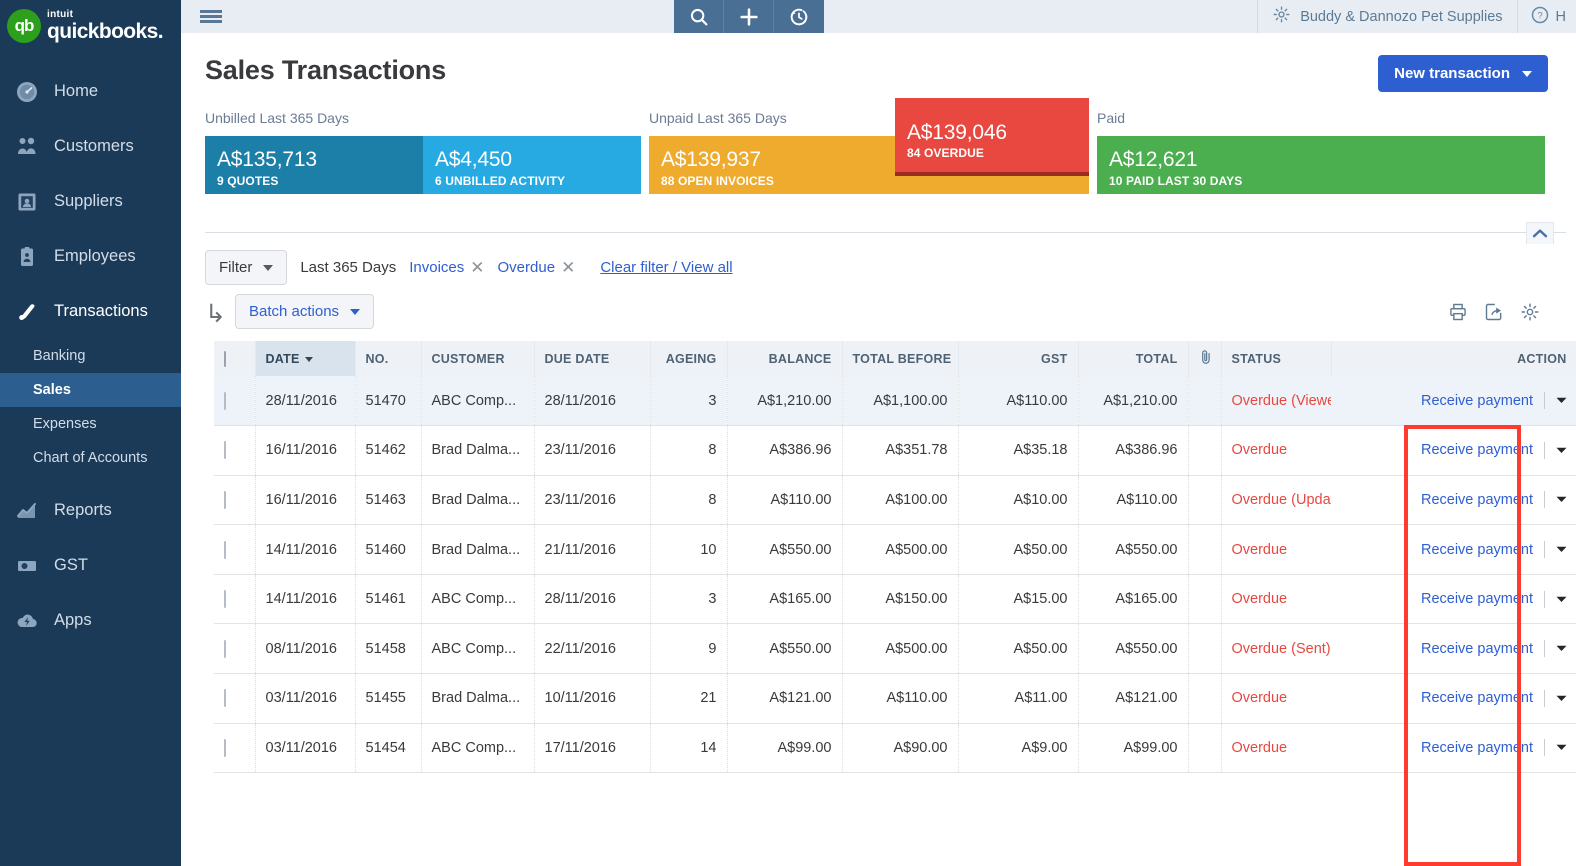 This screenshot has height=866, width=1576. I want to click on column-label: BALANCE, so click(800, 358).